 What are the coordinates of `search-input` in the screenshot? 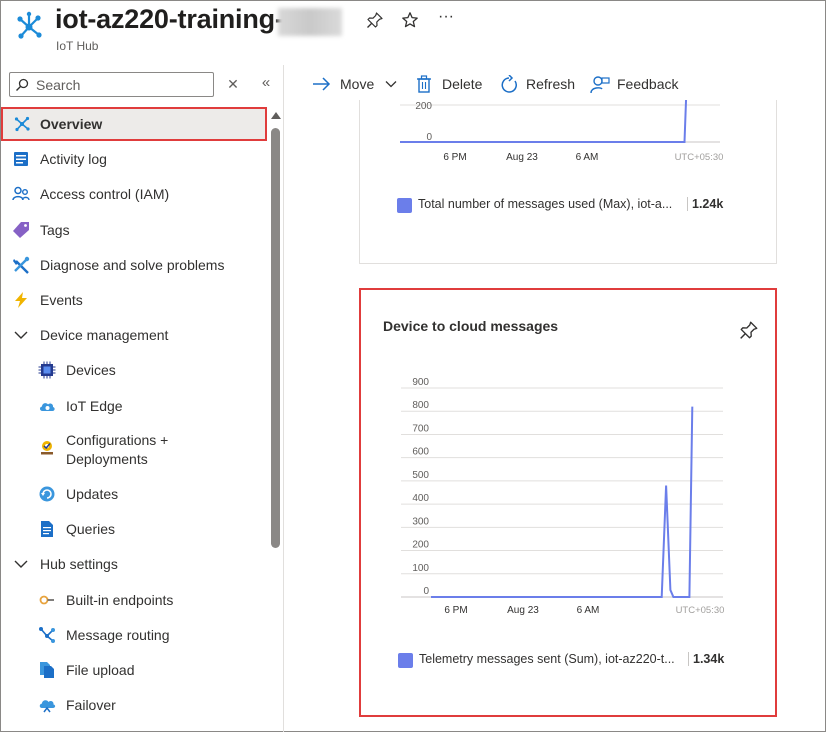 It's located at (121, 85).